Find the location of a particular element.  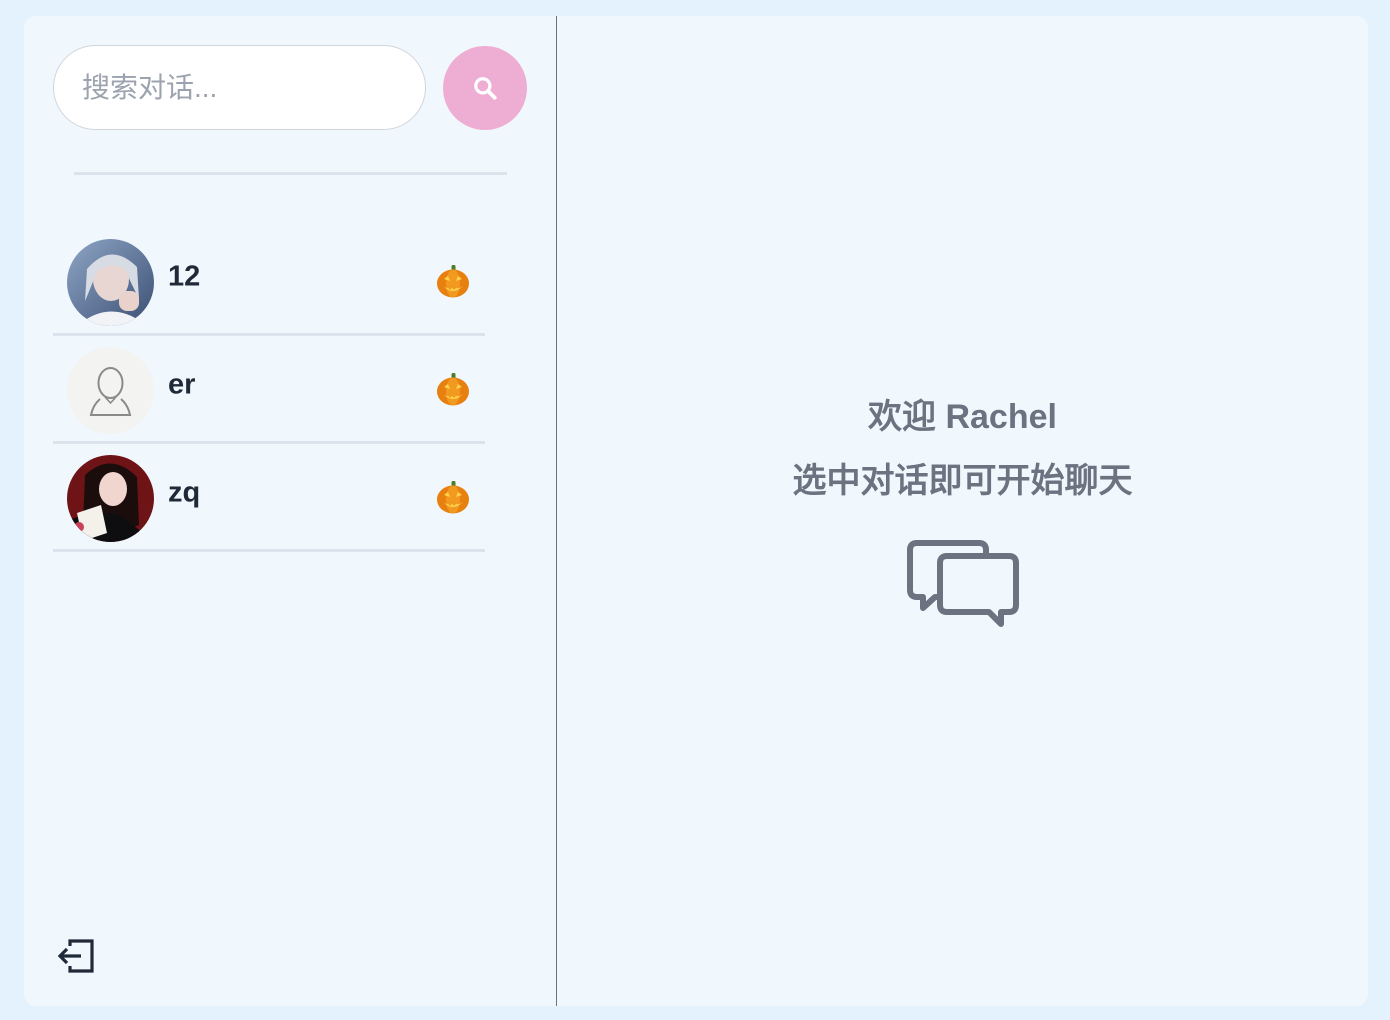

conversation-name: zq is located at coordinates (184, 492).